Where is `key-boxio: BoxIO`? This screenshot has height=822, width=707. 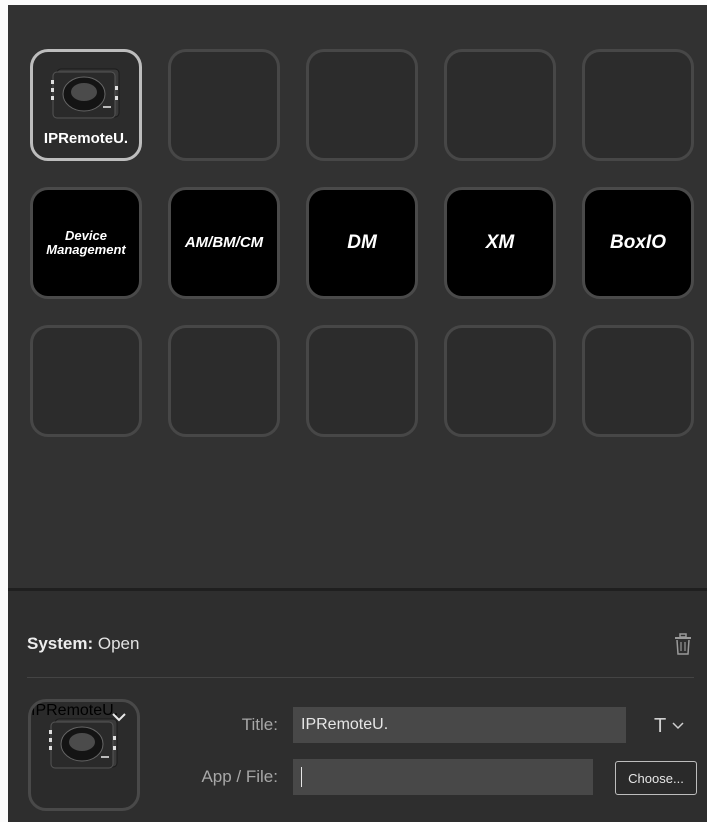
key-boxio: BoxIO is located at coordinates (638, 243).